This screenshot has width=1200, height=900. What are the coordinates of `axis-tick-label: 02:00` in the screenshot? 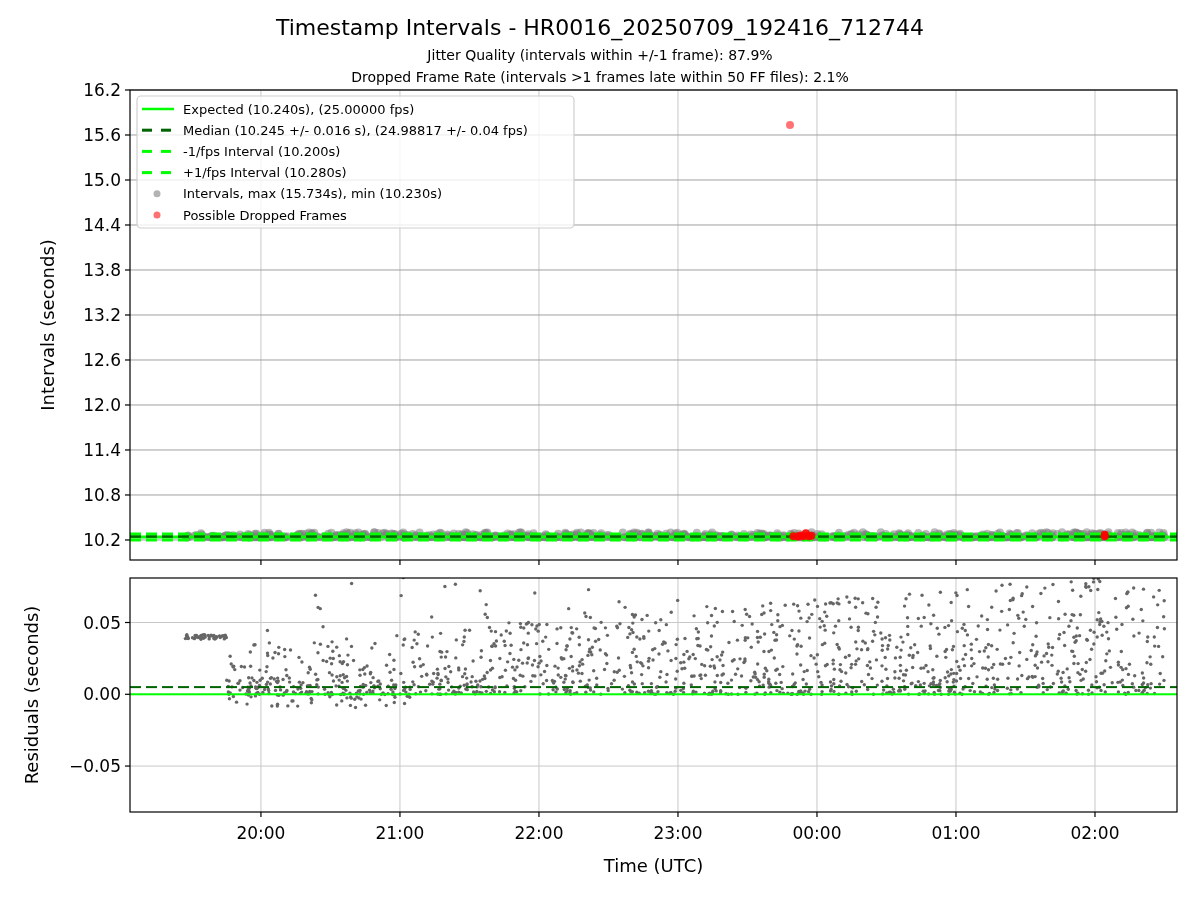 It's located at (1095, 833).